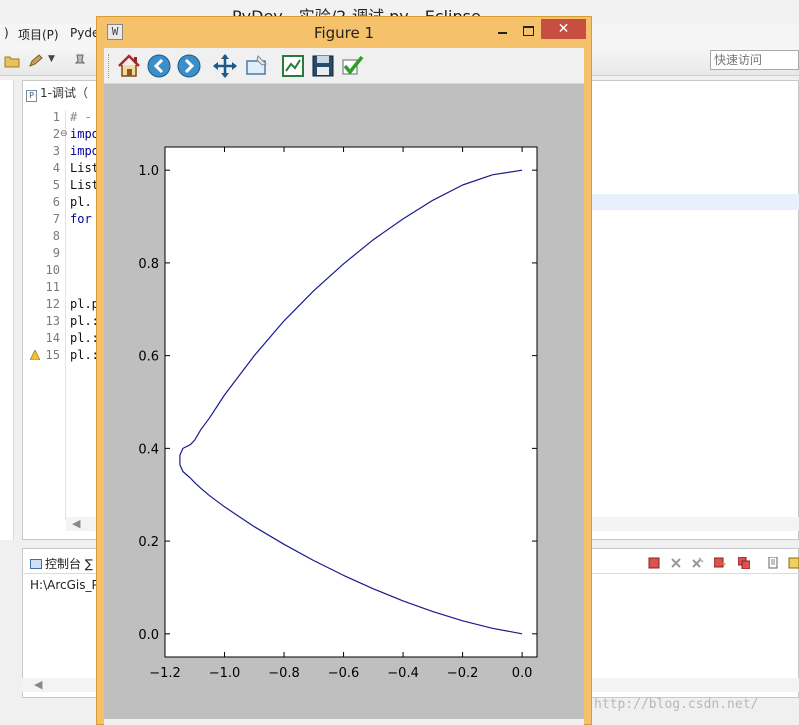 The width and height of the screenshot is (799, 725). Describe the element at coordinates (676, 704) in the screenshot. I see `watermark-text: http://blog.csdn.net/` at that location.